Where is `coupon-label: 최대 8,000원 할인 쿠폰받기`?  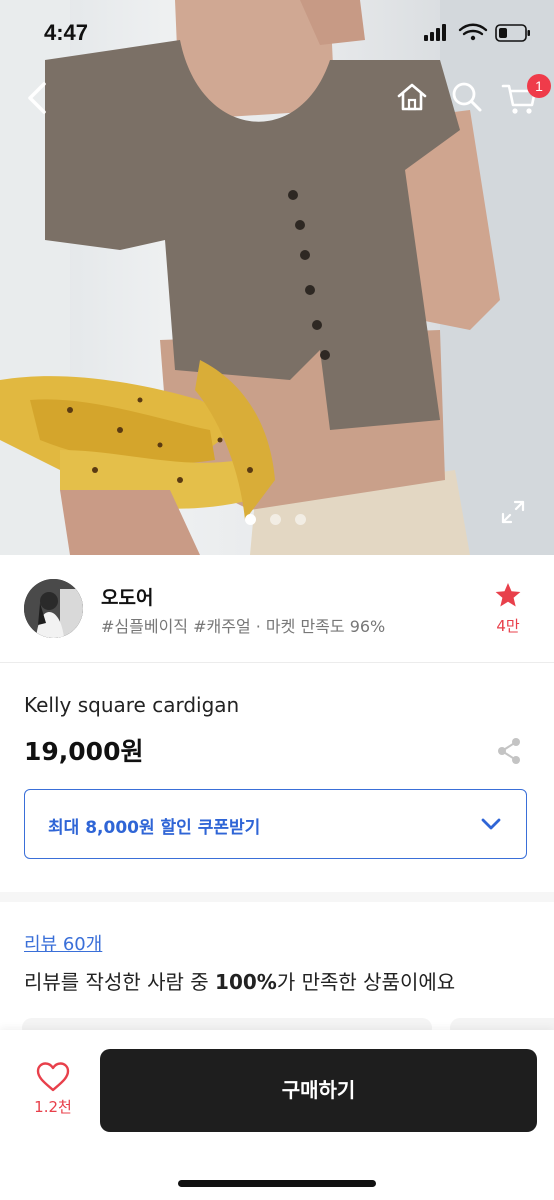
coupon-label: 최대 8,000원 할인 쿠폰받기 is located at coordinates (154, 828).